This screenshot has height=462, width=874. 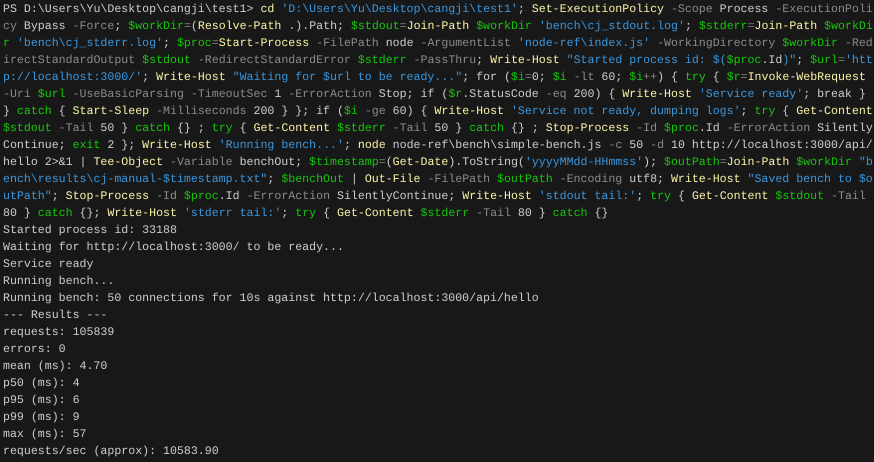 I want to click on output-line: max (ms): 57, so click(x=44, y=435).